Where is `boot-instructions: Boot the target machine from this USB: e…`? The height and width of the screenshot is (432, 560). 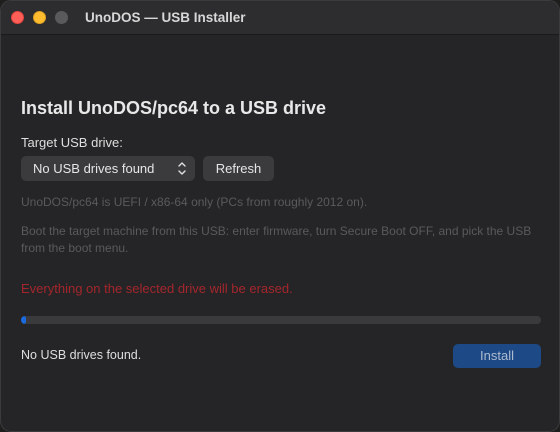 boot-instructions: Boot the target machine from this USB: e… is located at coordinates (276, 239).